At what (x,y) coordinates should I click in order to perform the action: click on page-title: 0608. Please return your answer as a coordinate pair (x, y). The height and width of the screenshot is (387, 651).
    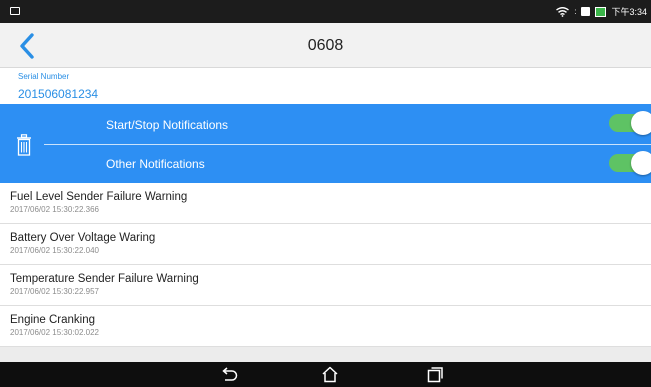
    Looking at the image, I should click on (325, 45).